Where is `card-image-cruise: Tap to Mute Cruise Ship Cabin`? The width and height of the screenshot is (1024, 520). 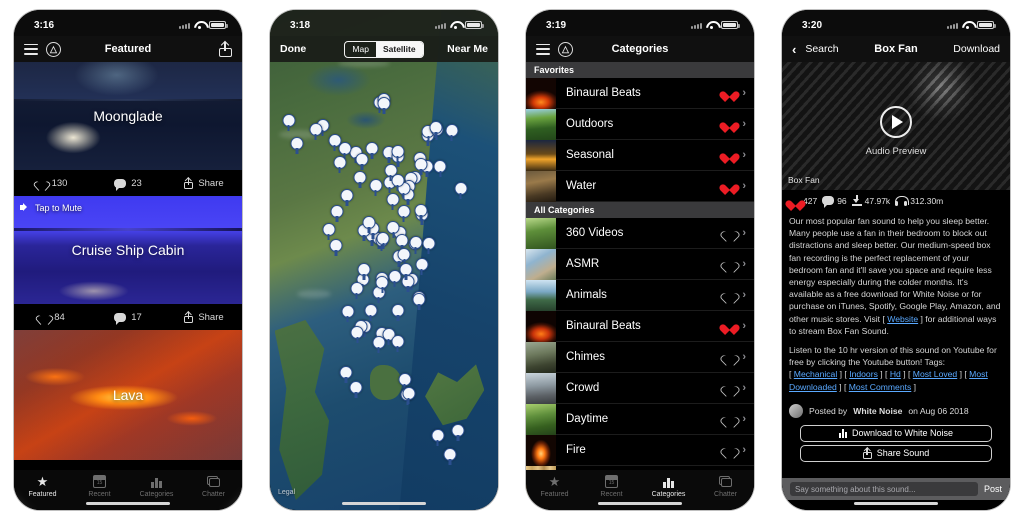 card-image-cruise: Tap to Mute Cruise Ship Cabin is located at coordinates (128, 250).